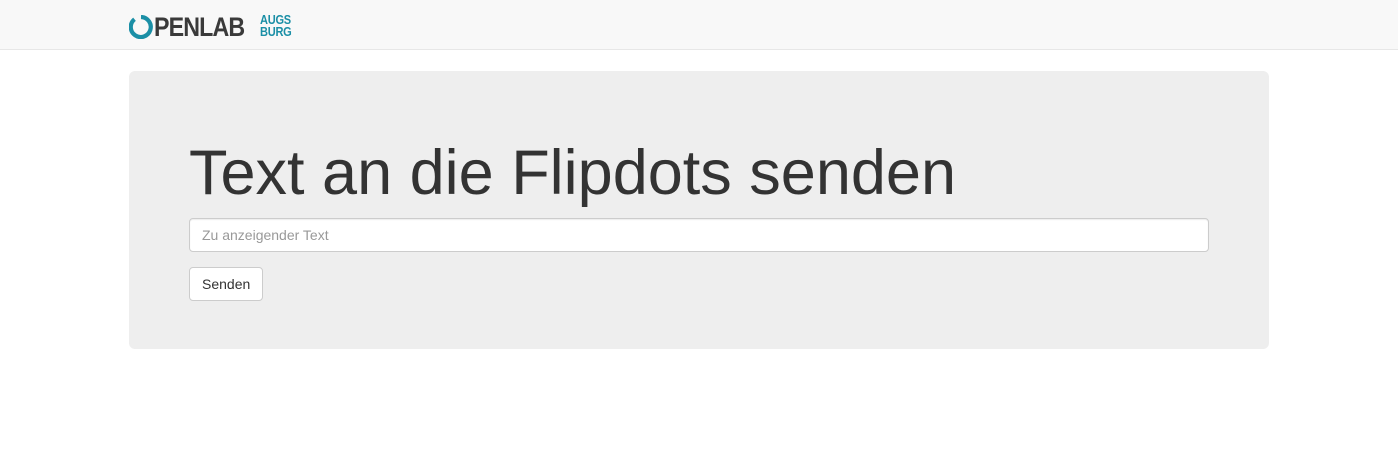 Image resolution: width=1398 pixels, height=472 pixels. What do you see at coordinates (226, 284) in the screenshot?
I see `send-button: Senden` at bounding box center [226, 284].